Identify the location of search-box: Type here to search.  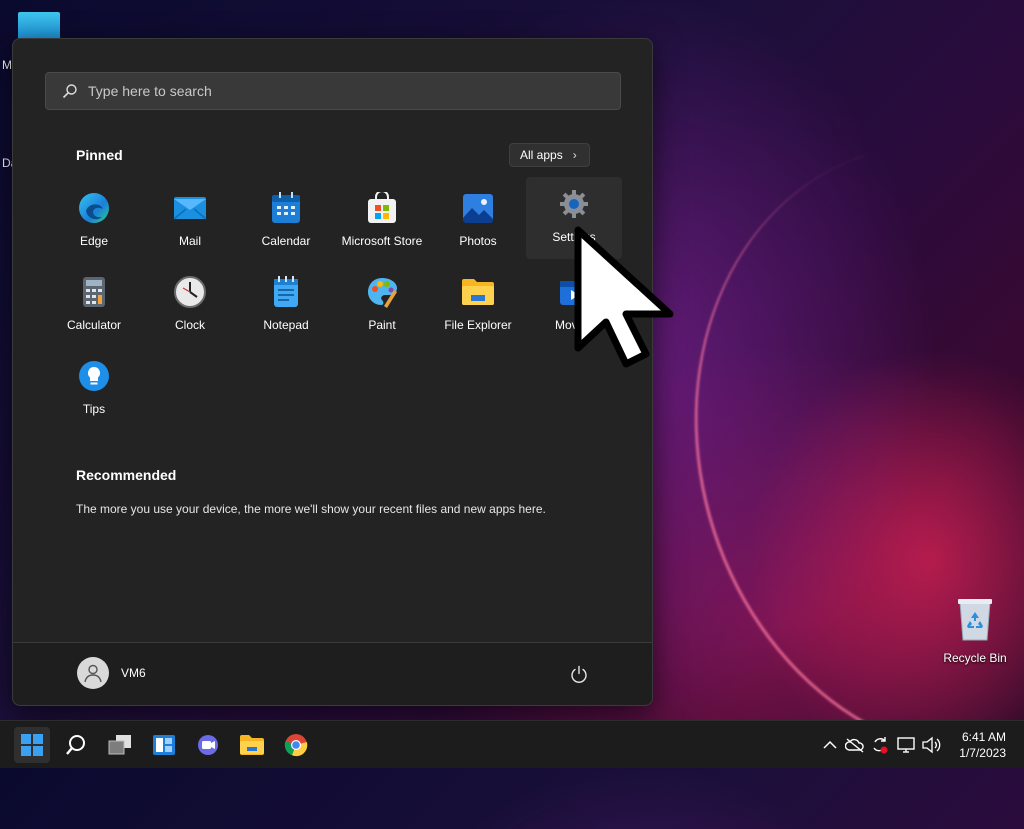
(333, 91).